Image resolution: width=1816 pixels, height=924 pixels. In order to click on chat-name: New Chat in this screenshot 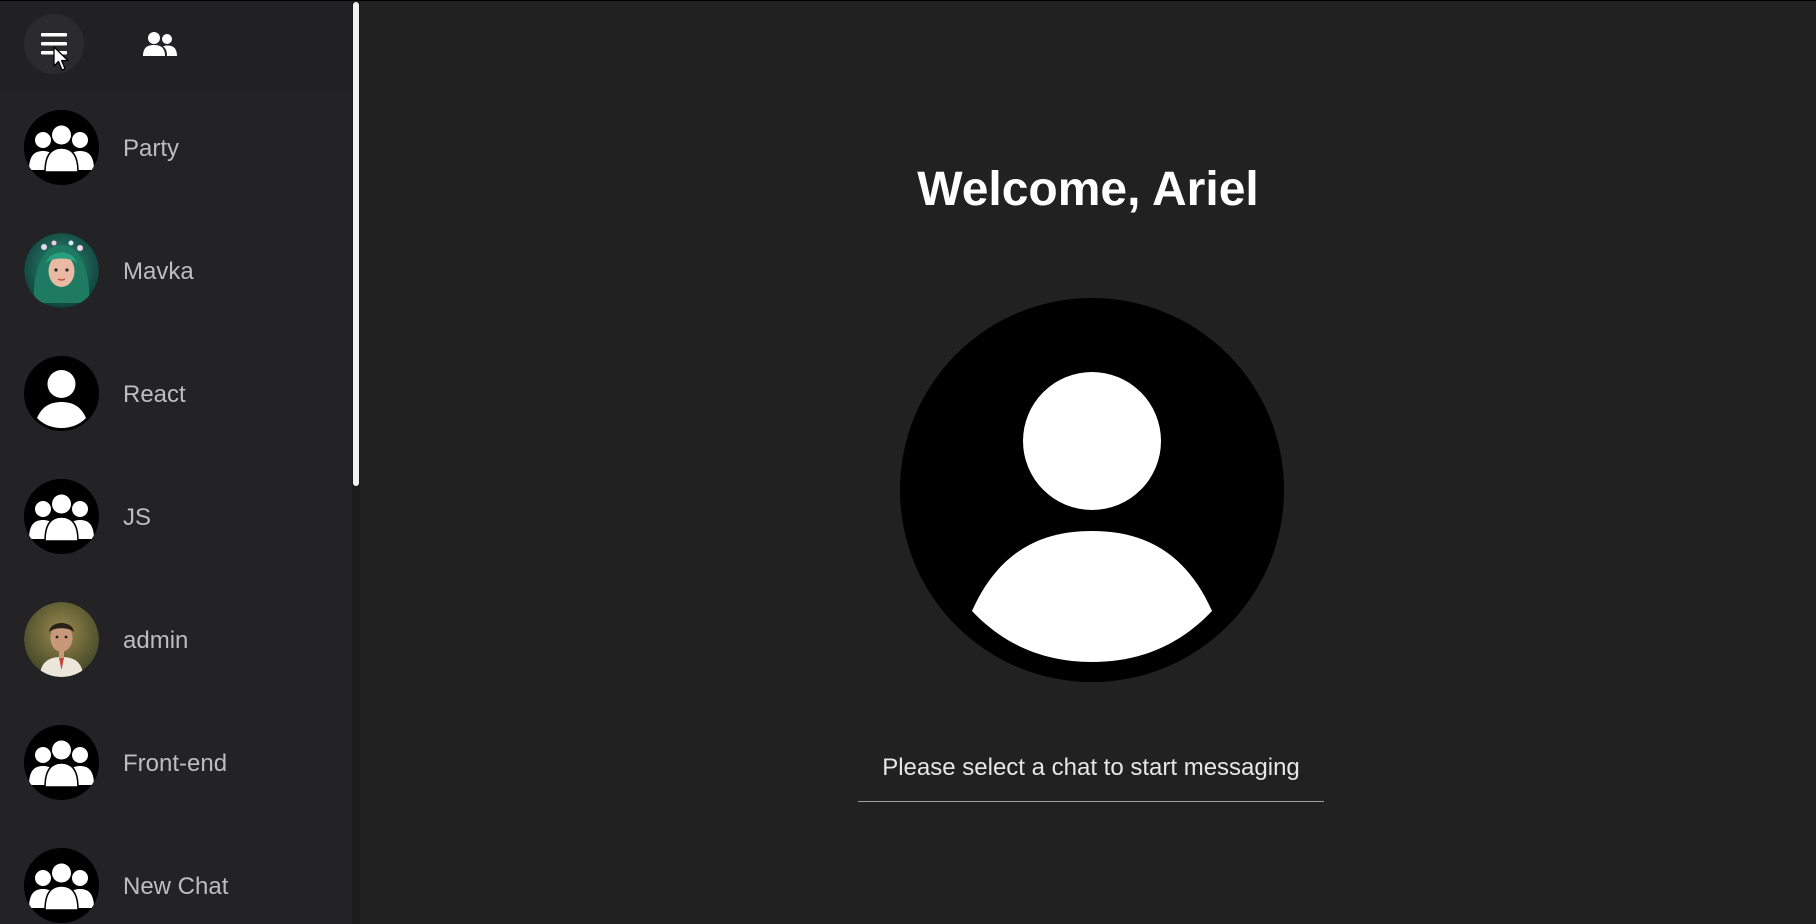, I will do `click(176, 886)`.